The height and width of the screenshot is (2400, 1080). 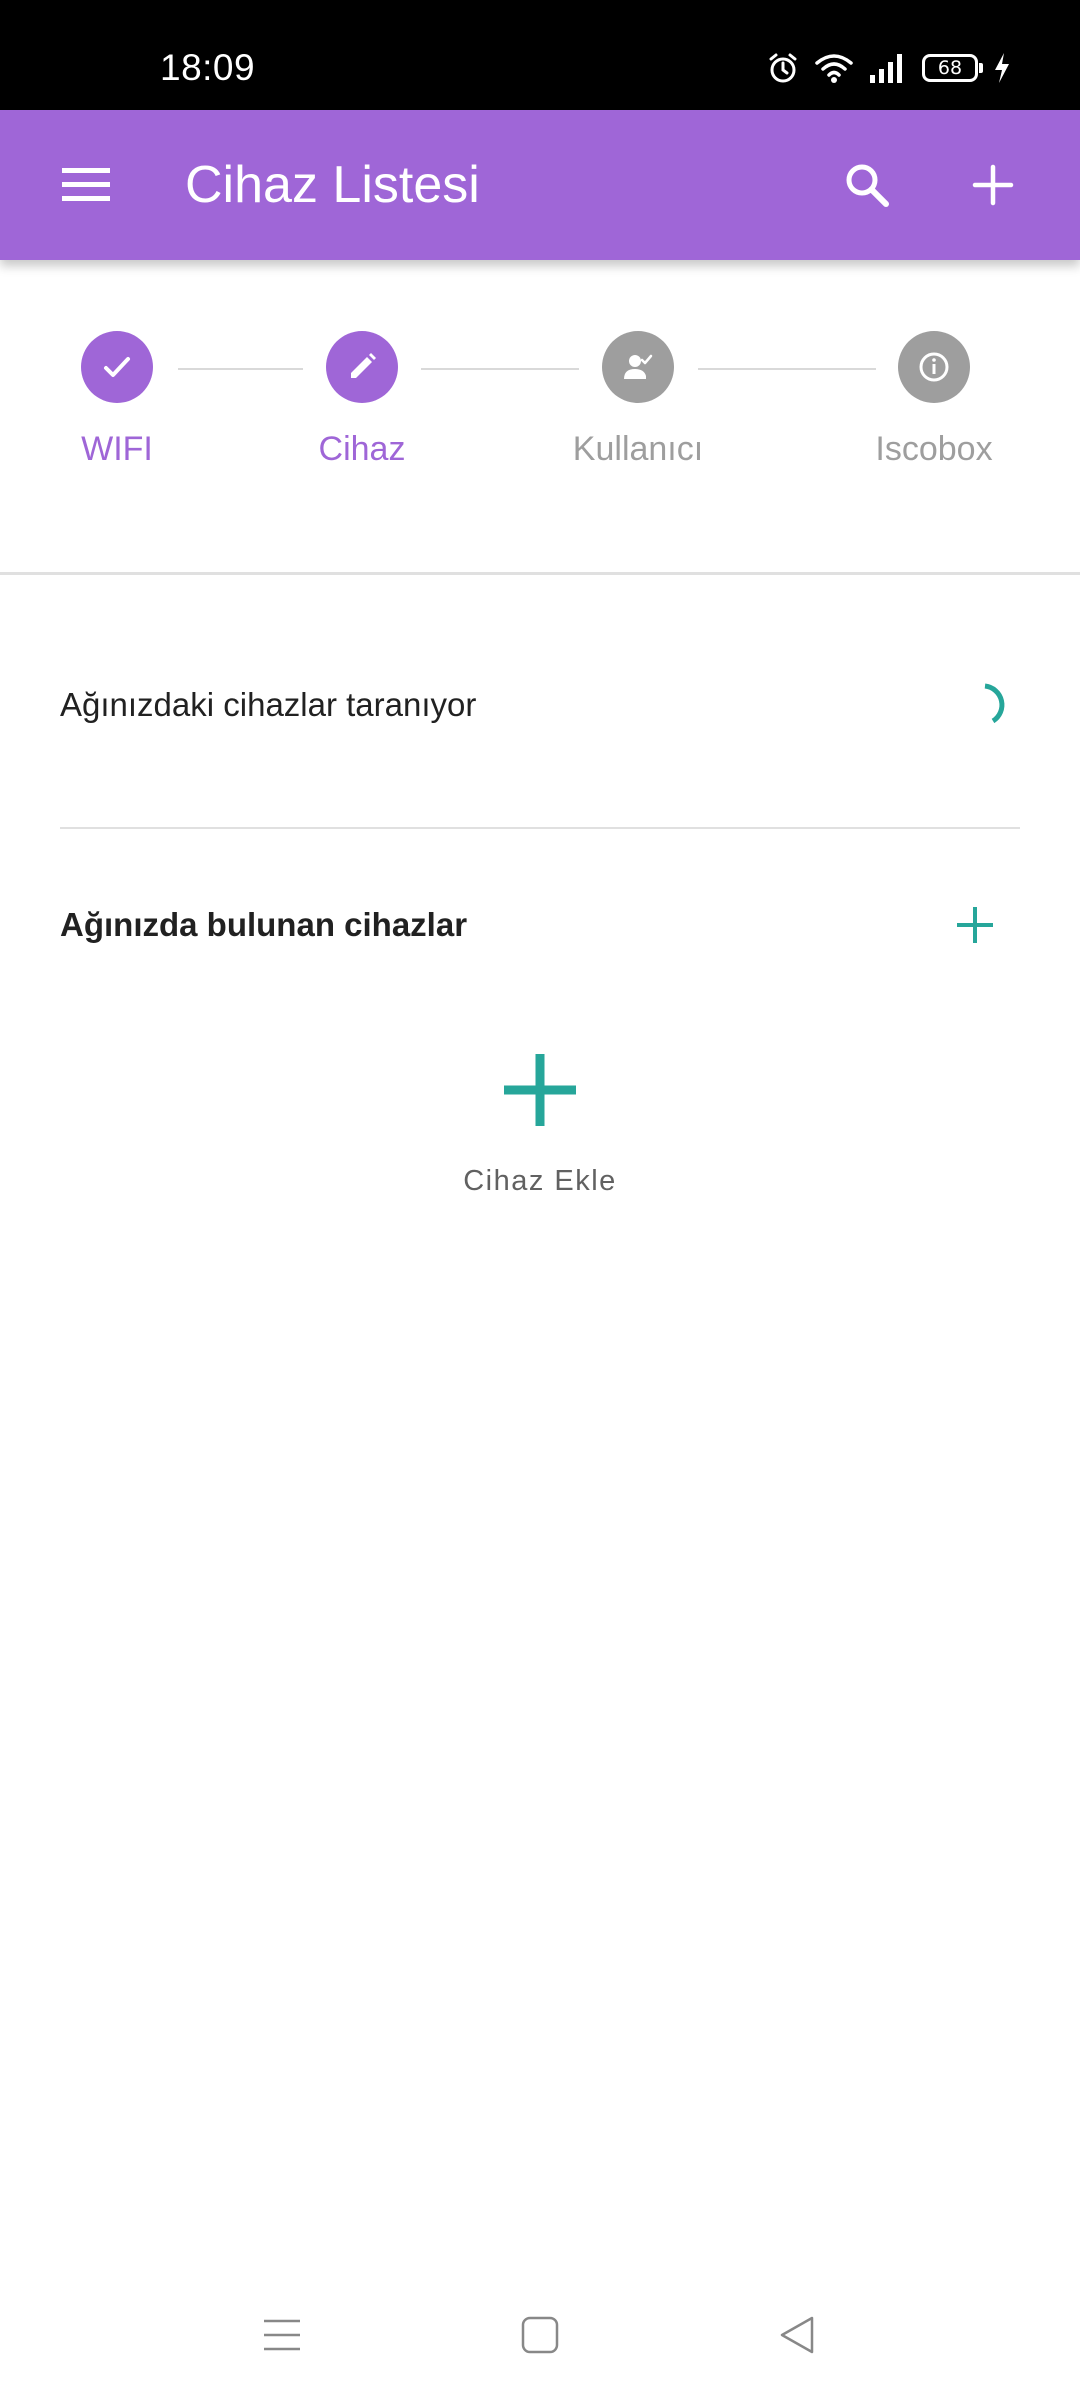 I want to click on app-bar: Cihaz Listesi, so click(x=540, y=185).